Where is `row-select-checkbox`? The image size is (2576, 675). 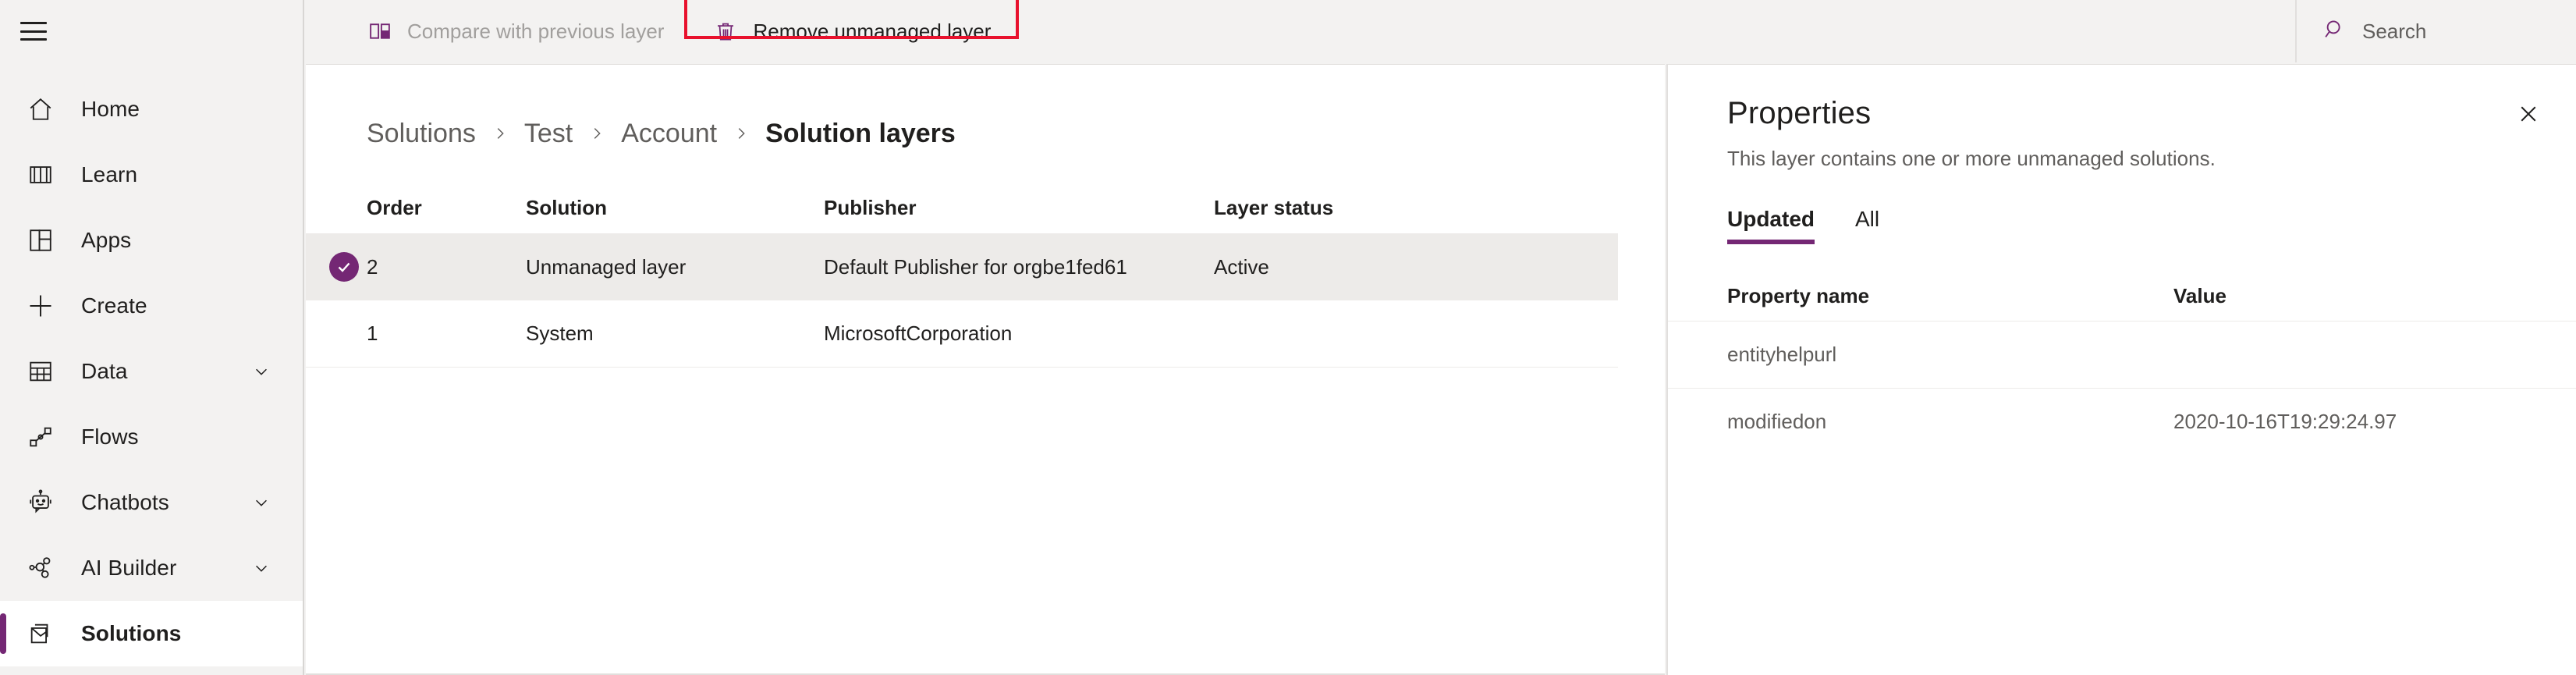
row-select-checkbox is located at coordinates (336, 267).